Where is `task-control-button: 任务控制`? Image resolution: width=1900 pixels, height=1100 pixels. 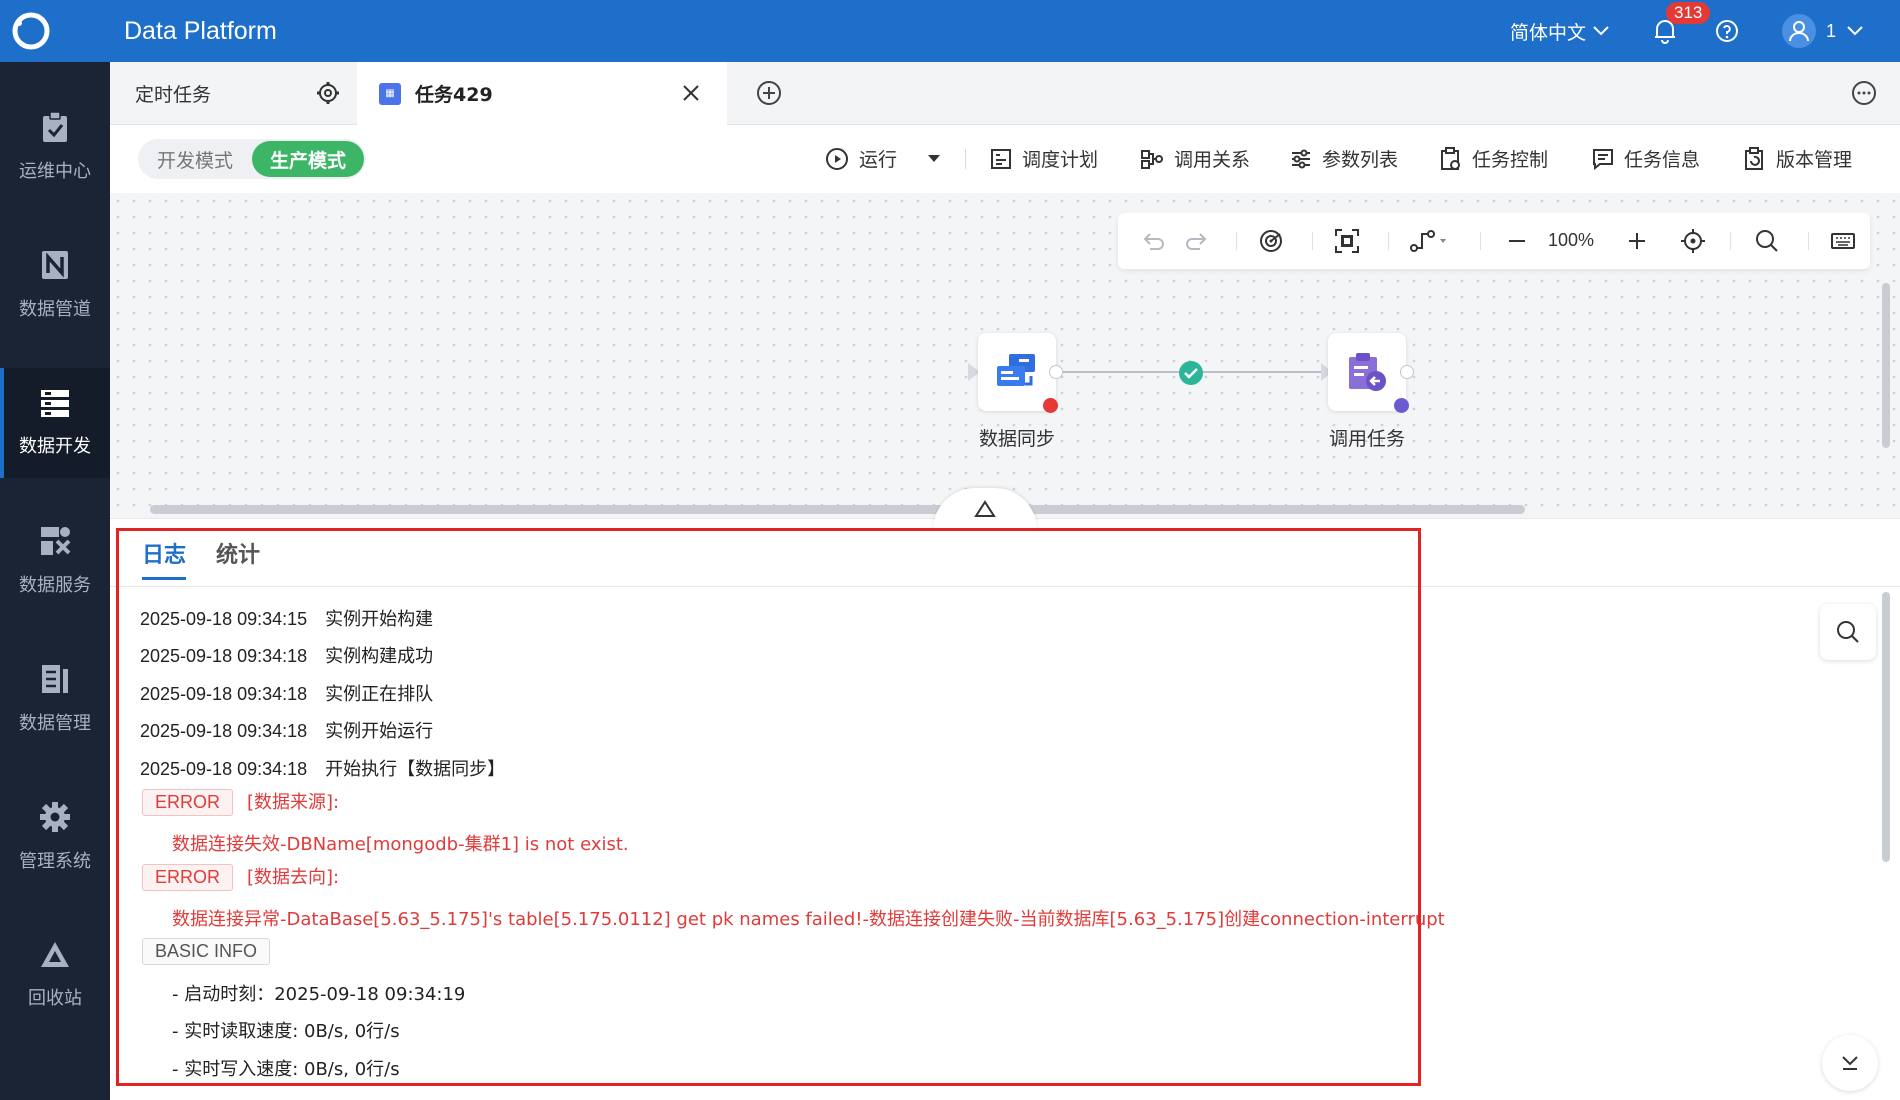 task-control-button: 任务控制 is located at coordinates (1494, 158).